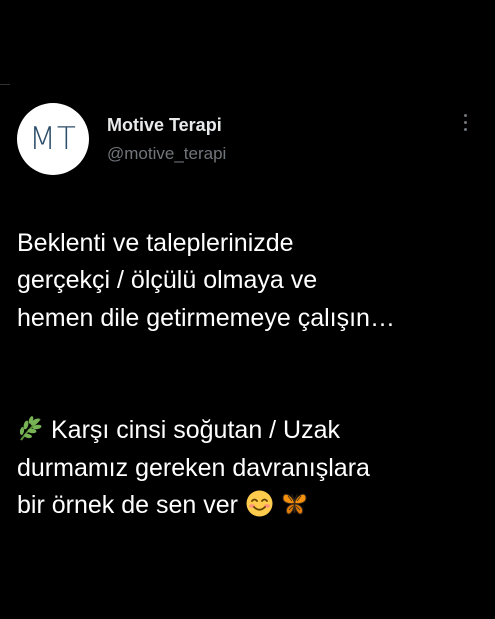 This screenshot has width=495, height=619. What do you see at coordinates (248, 139) in the screenshot?
I see `tweet-header: MT Motive Terapi @motive_terapi` at bounding box center [248, 139].